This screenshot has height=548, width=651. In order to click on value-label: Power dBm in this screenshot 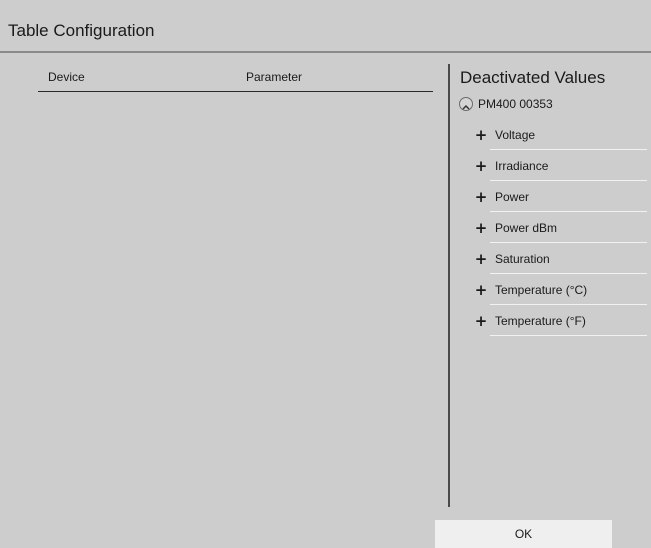, I will do `click(526, 227)`.